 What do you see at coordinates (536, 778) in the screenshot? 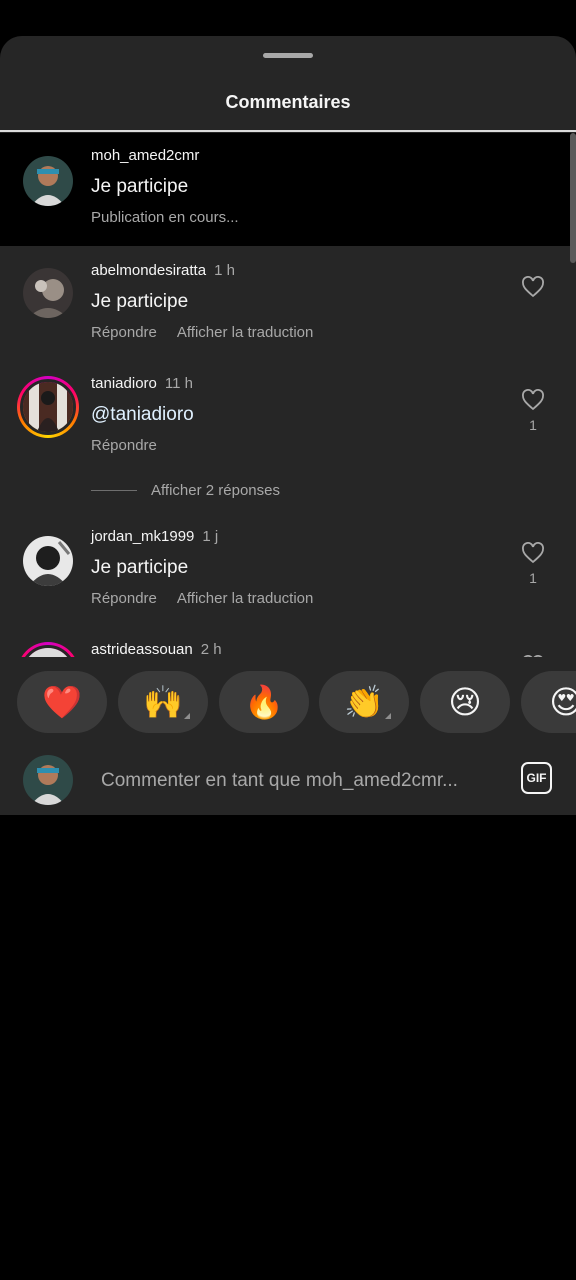
I see `gif-button: GIF` at bounding box center [536, 778].